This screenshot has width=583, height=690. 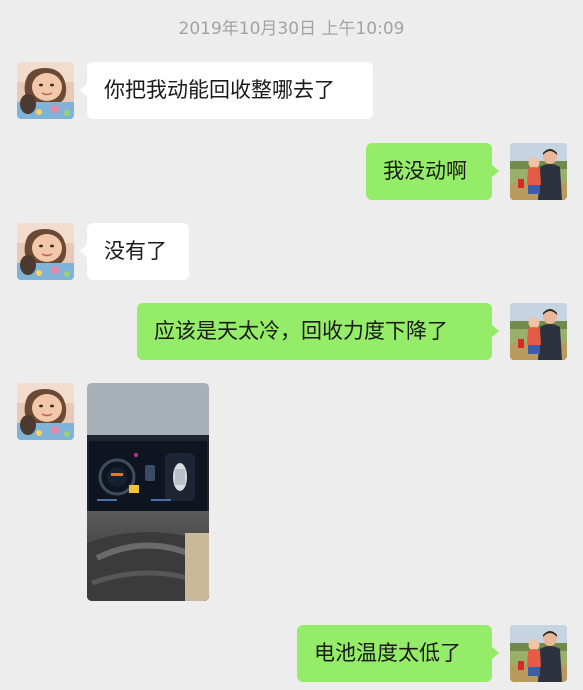 I want to click on message-bubble-outgoing: 应该是天太冷，回收力度下降了, so click(x=318, y=331).